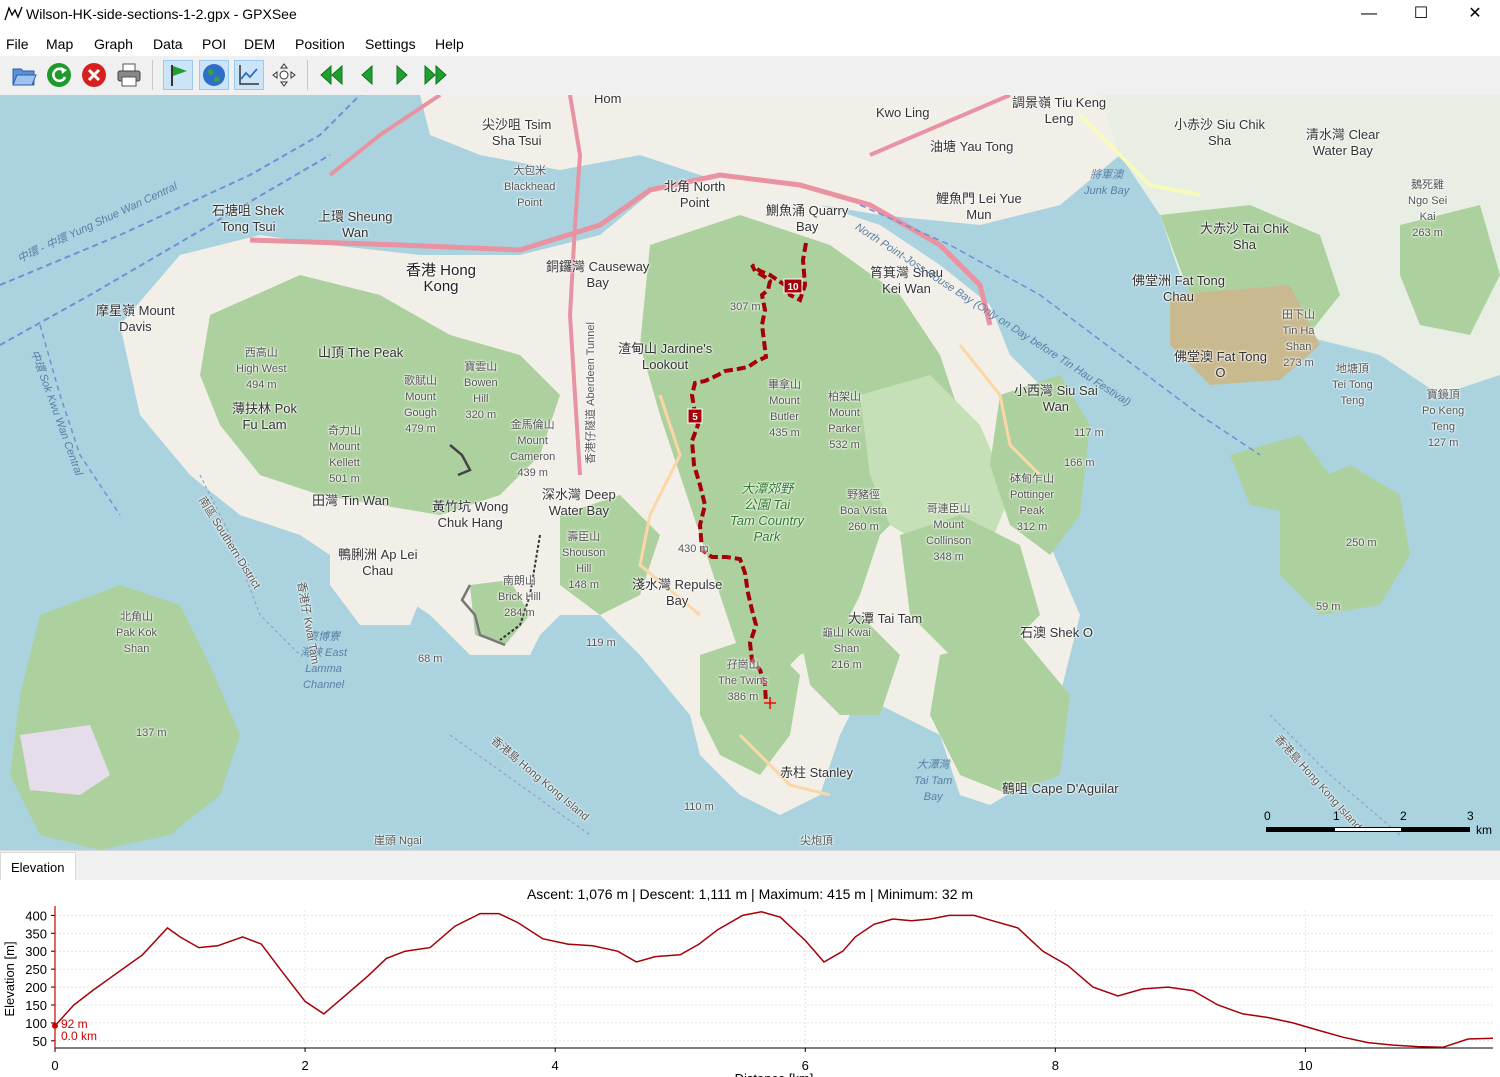 Image resolution: width=1500 pixels, height=1077 pixels. Describe the element at coordinates (304, 1065) in the screenshot. I see `x-tick-label: 2` at that location.